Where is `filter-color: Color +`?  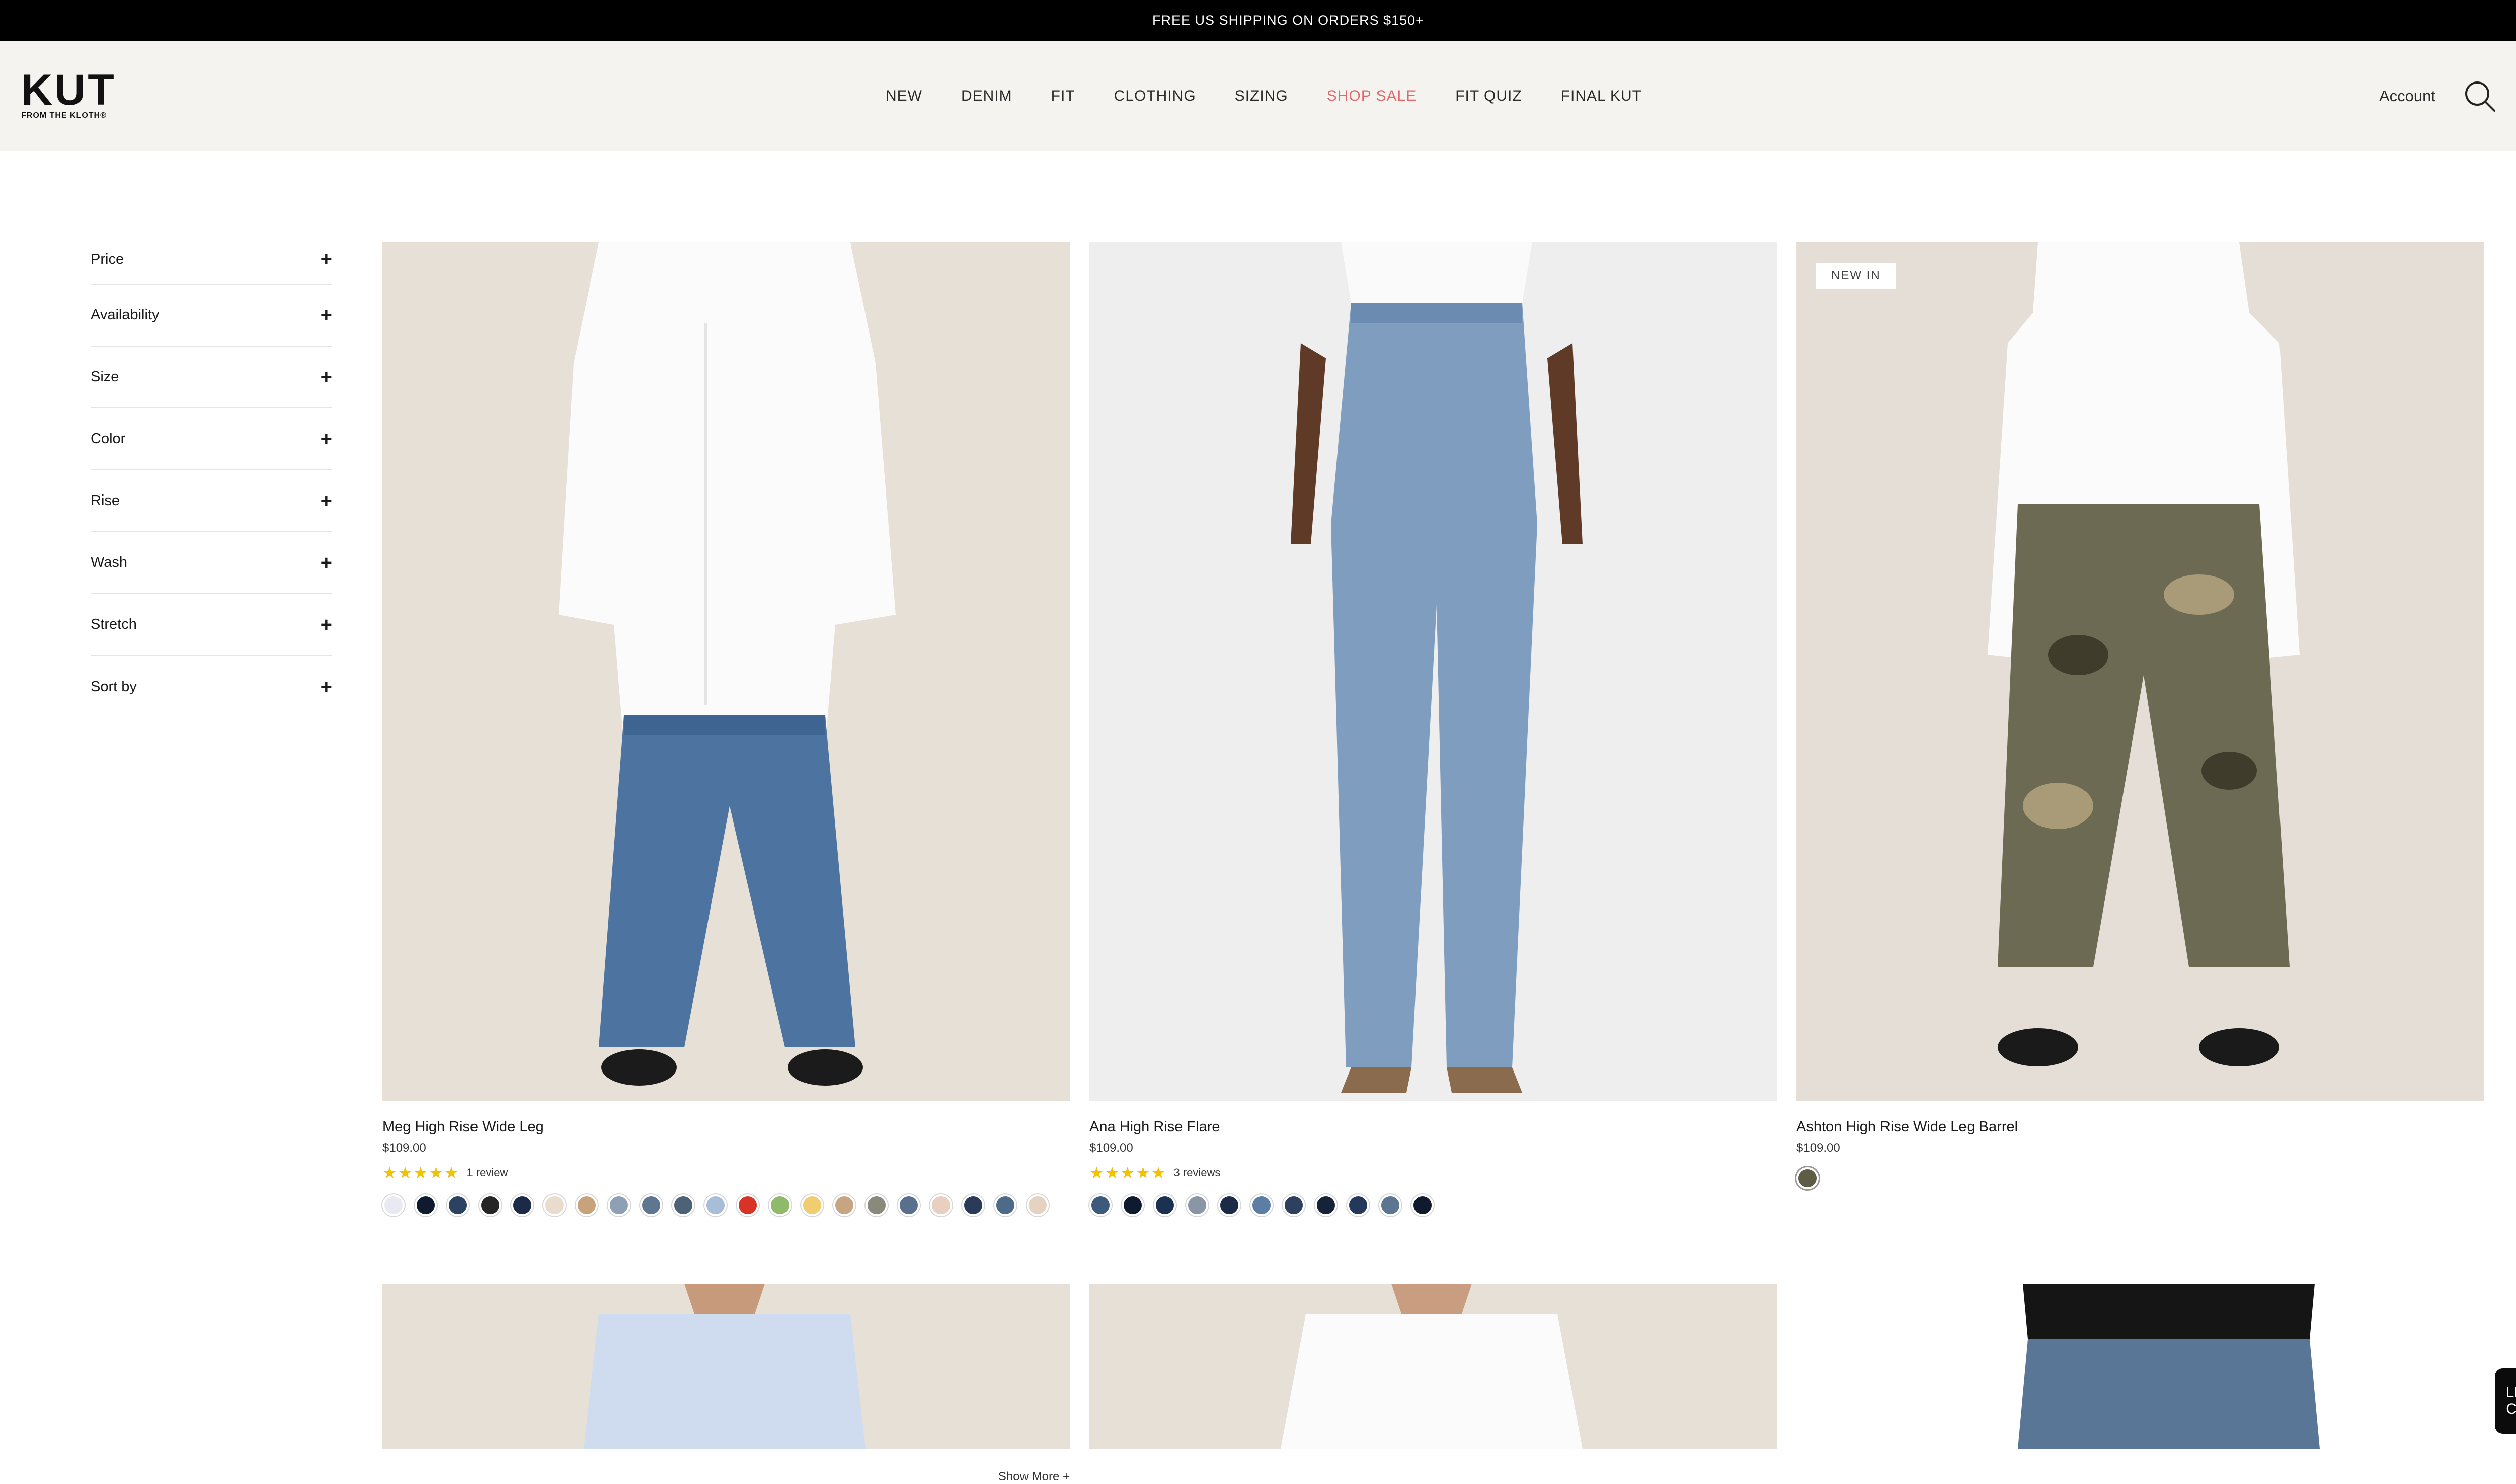
filter-color: Color + is located at coordinates (211, 439).